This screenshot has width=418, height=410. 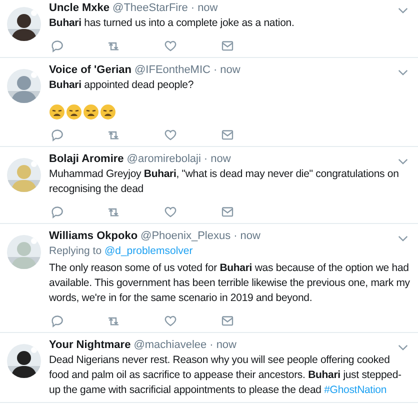 I want to click on mention-link: @d_problemsolver, so click(x=148, y=251).